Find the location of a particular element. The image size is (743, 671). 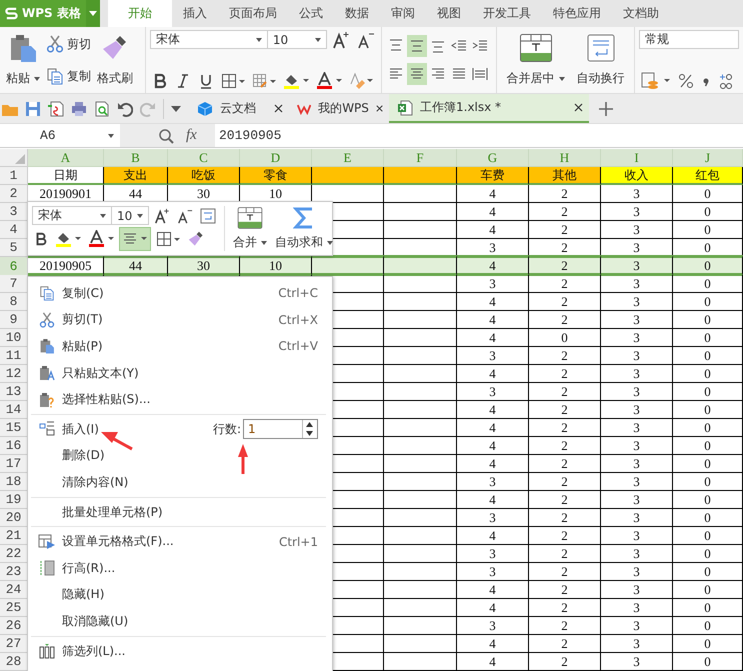

row-header: 14 is located at coordinates (14, 410).